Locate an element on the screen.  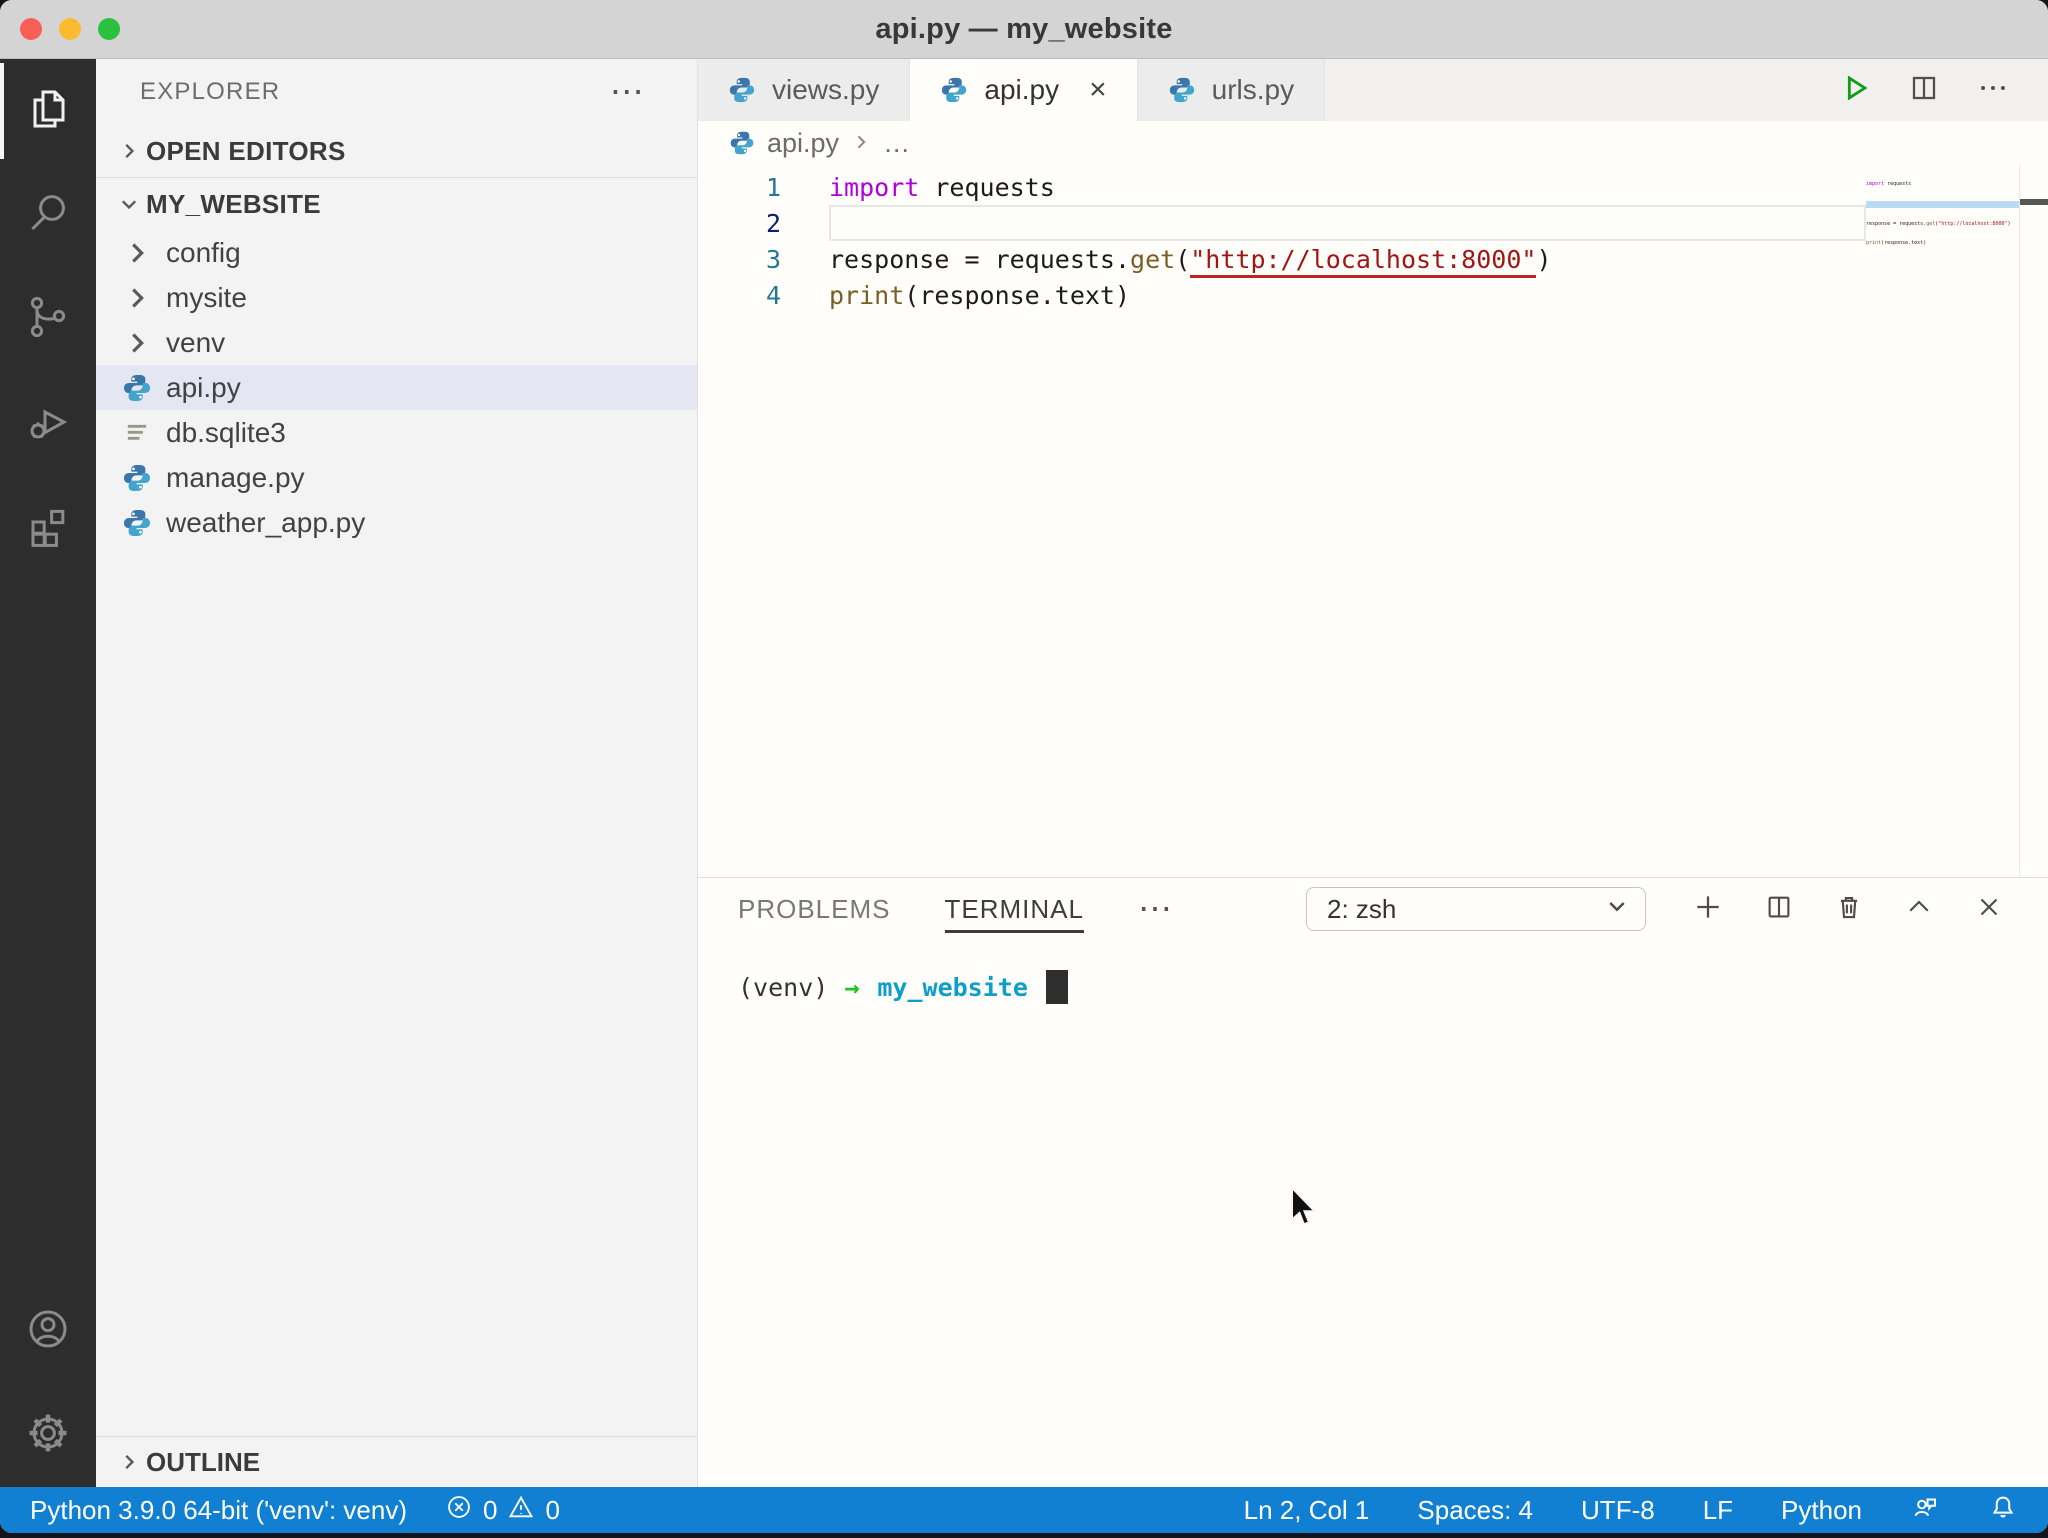
tab-urls-py: urls.py is located at coordinates (1231, 90).